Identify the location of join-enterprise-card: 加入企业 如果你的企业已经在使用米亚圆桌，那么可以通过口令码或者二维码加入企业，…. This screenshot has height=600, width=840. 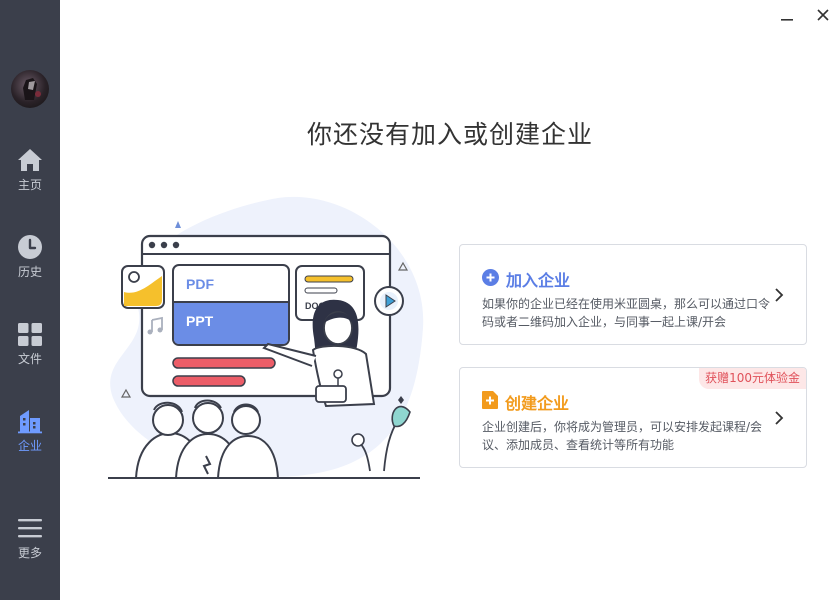
(633, 294).